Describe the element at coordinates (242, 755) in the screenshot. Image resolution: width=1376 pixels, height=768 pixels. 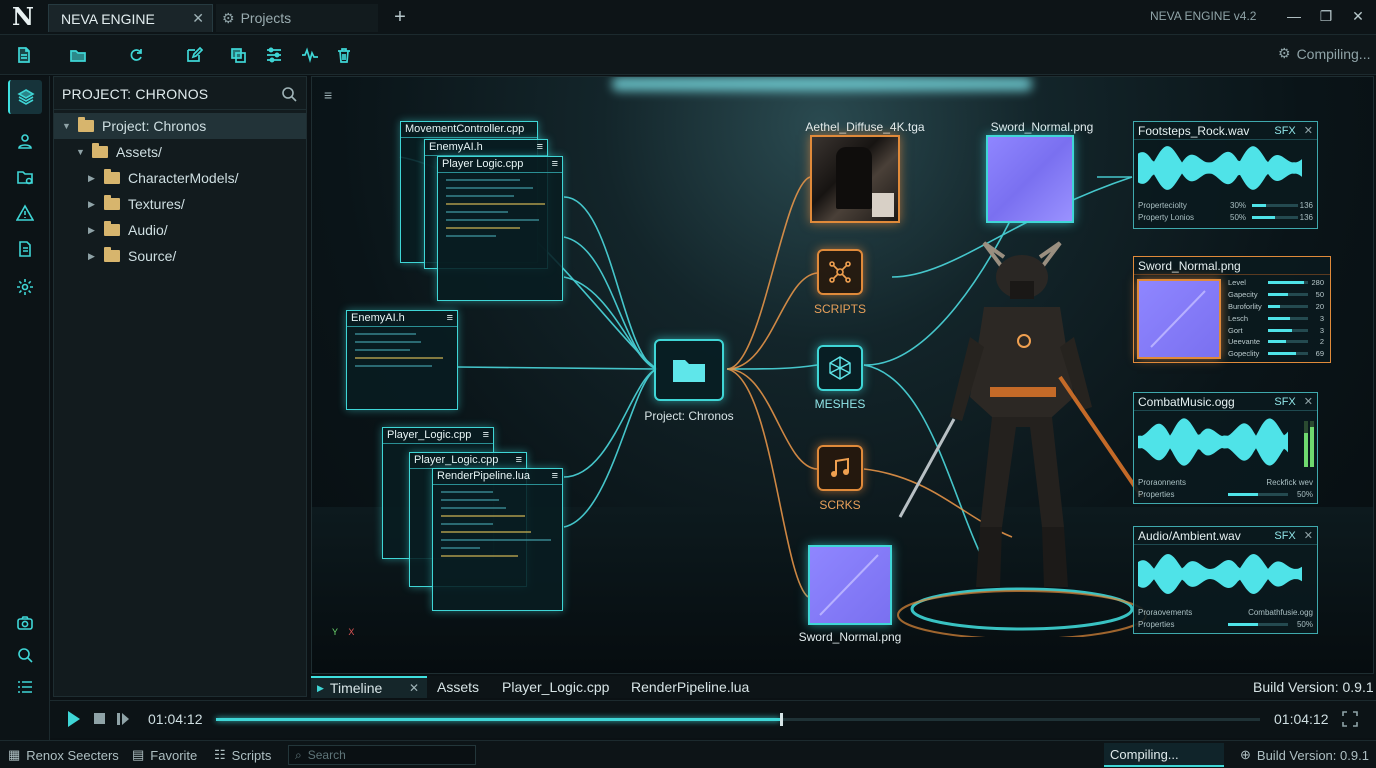
I see `status-item-scripts: ☷ Scripts` at that location.